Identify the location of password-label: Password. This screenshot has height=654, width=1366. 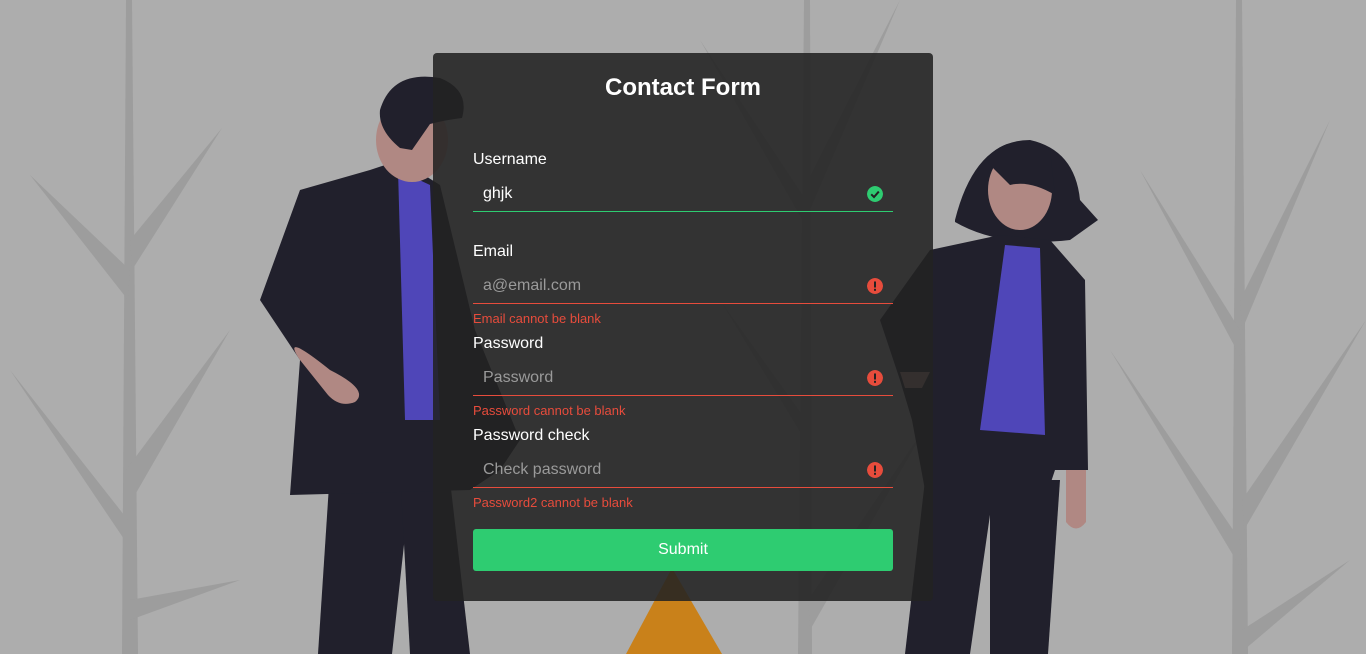
(508, 343).